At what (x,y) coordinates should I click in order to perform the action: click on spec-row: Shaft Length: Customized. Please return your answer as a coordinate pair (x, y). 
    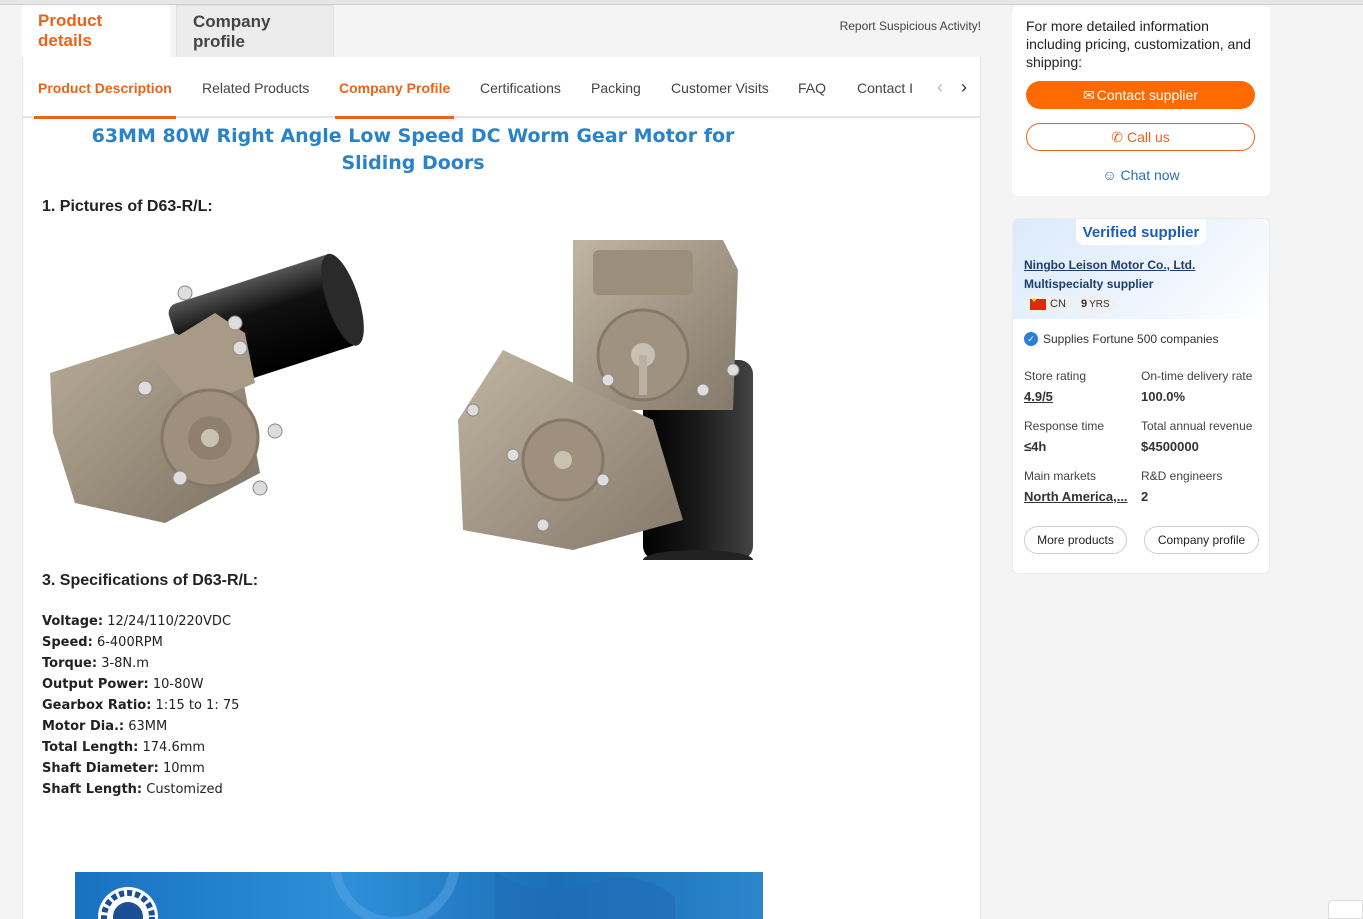
    Looking at the image, I should click on (140, 789).